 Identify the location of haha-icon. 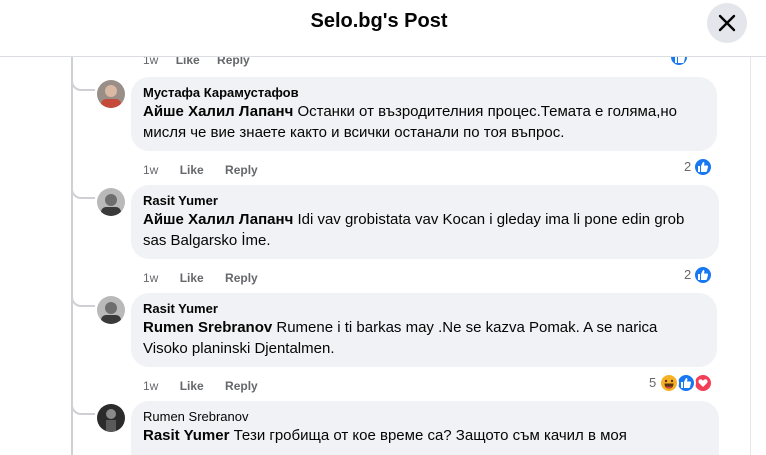
(669, 383).